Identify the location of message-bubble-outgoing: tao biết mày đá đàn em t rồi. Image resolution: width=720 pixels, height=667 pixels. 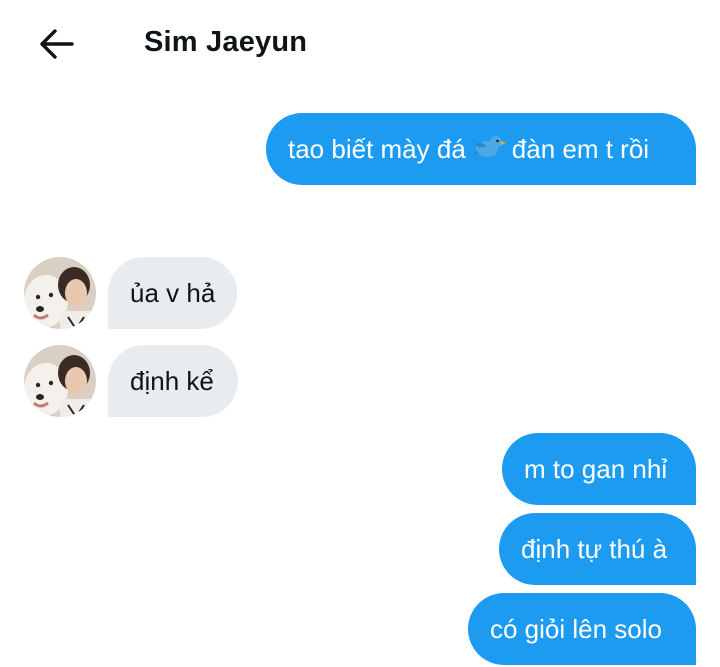
(481, 149).